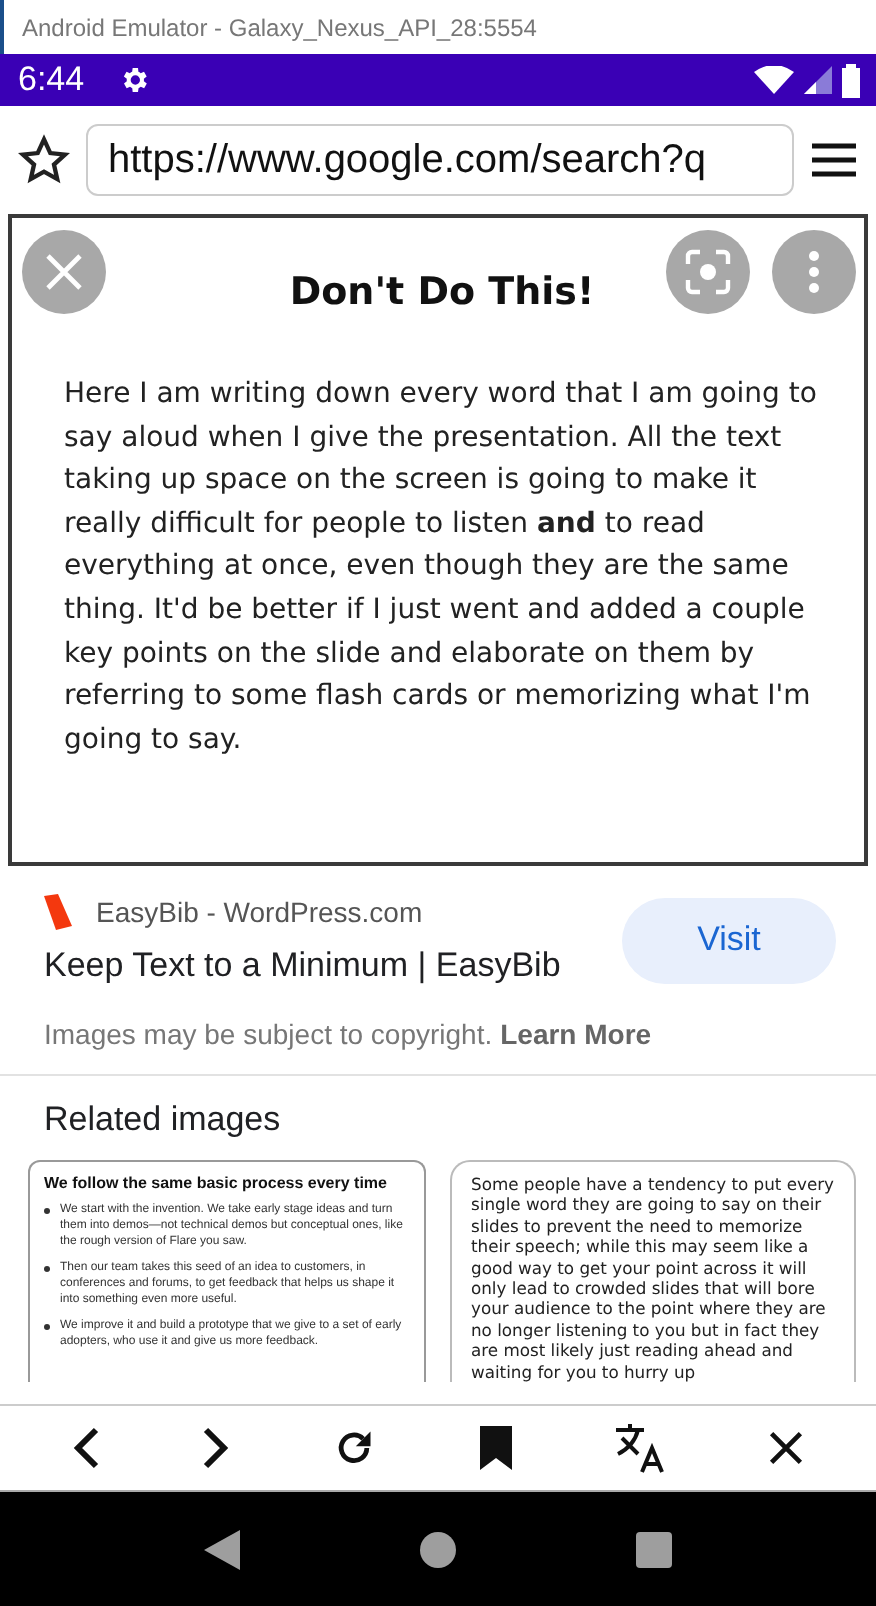 The image size is (876, 1606). What do you see at coordinates (654, 1278) in the screenshot?
I see `thumbnail-text: Some people have a tendency to put every single word they are going to say on their slides to prevent the need to memorize their speech; while this may seem like a good way to get your point across it will only lead to crowded slides that will bore your audience to the point where they are no longer listening to you but in fact they are most likely just reading ahead and waiting for you to hurry up` at bounding box center [654, 1278].